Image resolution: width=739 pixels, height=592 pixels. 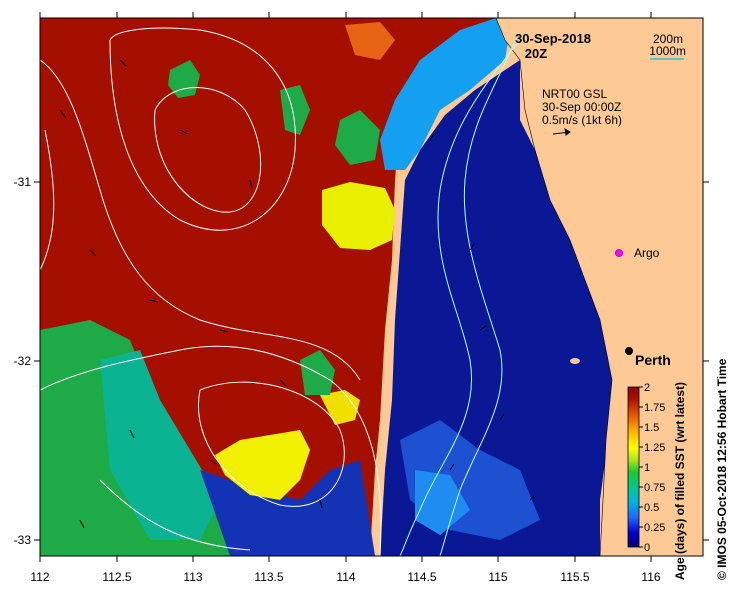 What do you see at coordinates (650, 577) in the screenshot?
I see `x-tick-label: 116` at bounding box center [650, 577].